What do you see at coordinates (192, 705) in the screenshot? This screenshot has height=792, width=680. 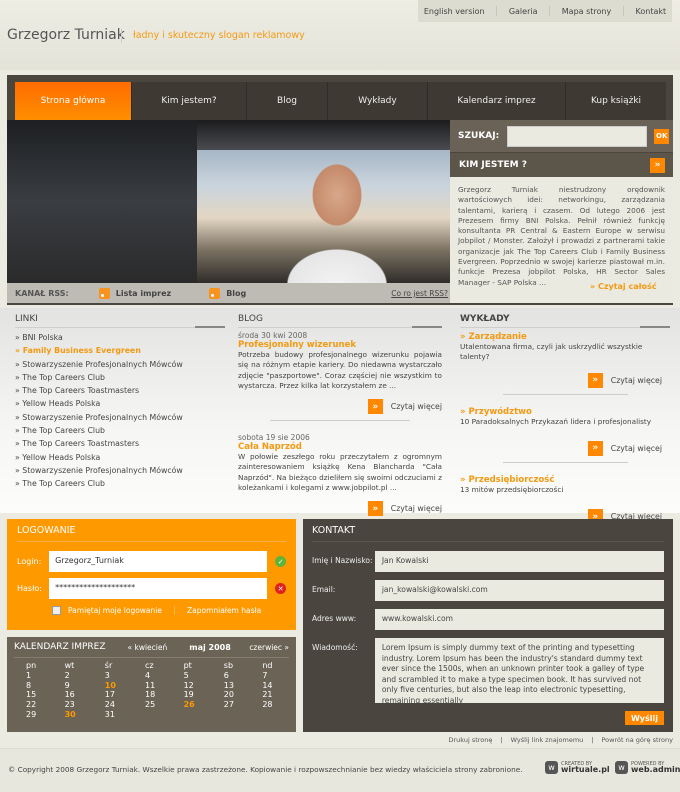 I see `calendar-event-day: 26` at bounding box center [192, 705].